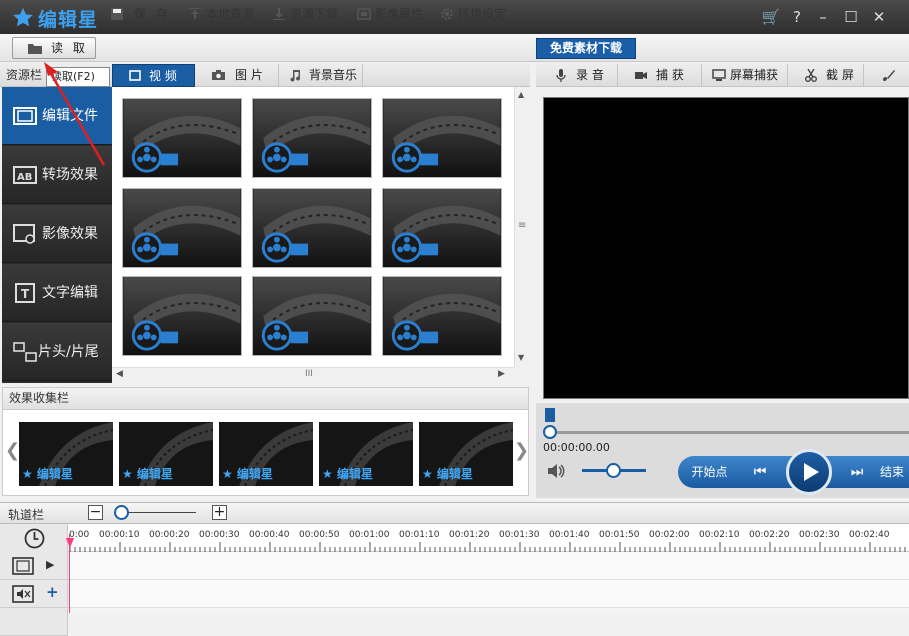 The height and width of the screenshot is (636, 909). Describe the element at coordinates (823, 17) in the screenshot. I see `minimize-icon: –` at that location.